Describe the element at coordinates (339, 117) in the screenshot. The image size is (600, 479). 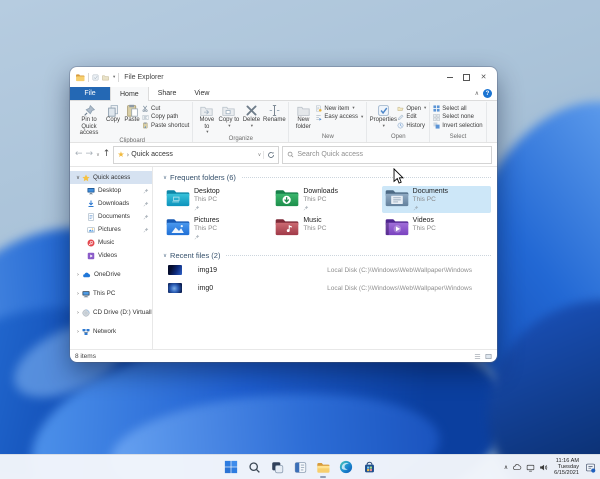
I see `ribbon-button-easy-access: Easy access ▾` at that location.